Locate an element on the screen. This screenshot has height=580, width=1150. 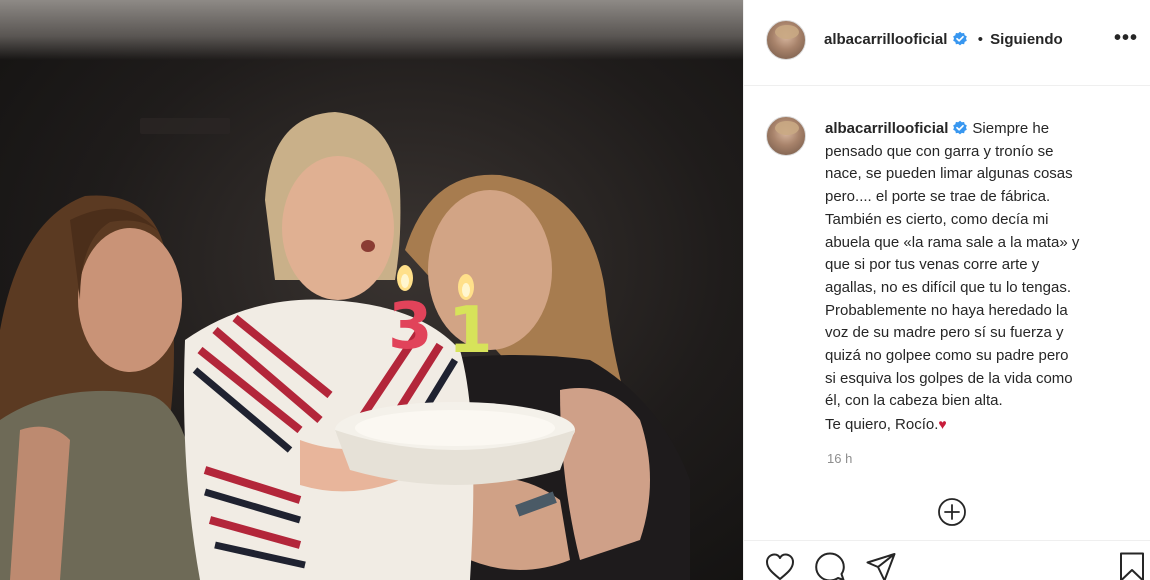
header-username: albacarrillooficial is located at coordinates (885, 39).